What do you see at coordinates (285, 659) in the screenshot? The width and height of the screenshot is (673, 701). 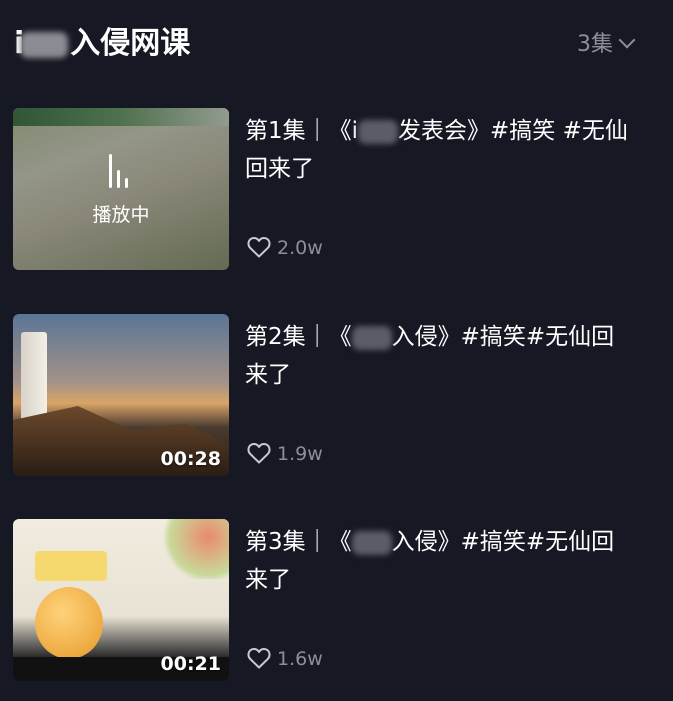 I see `like-count: 1.6w` at bounding box center [285, 659].